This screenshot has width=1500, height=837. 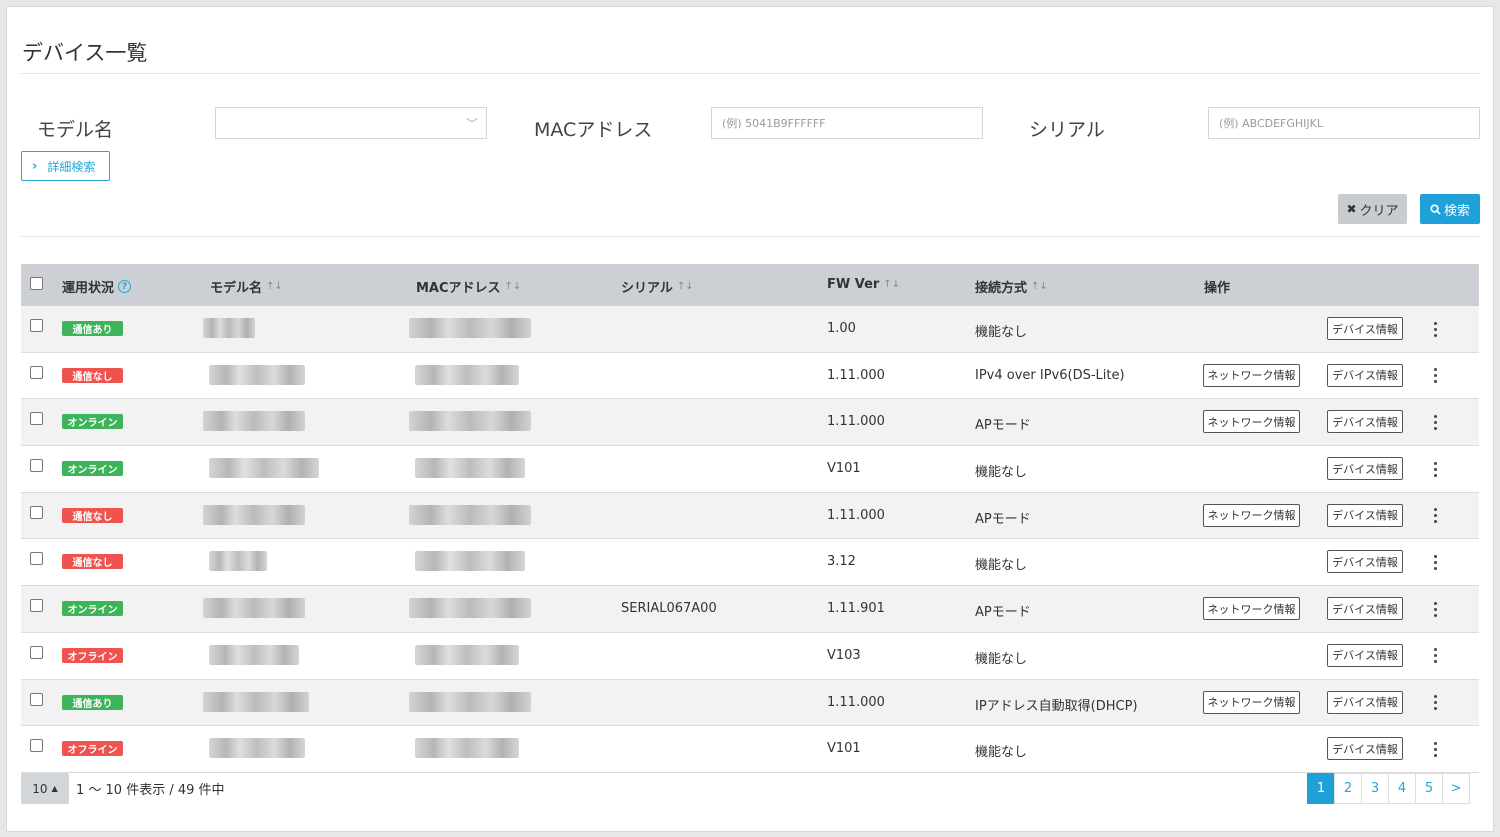 I want to click on advanced-search-button: › 詳細検索, so click(x=65, y=166).